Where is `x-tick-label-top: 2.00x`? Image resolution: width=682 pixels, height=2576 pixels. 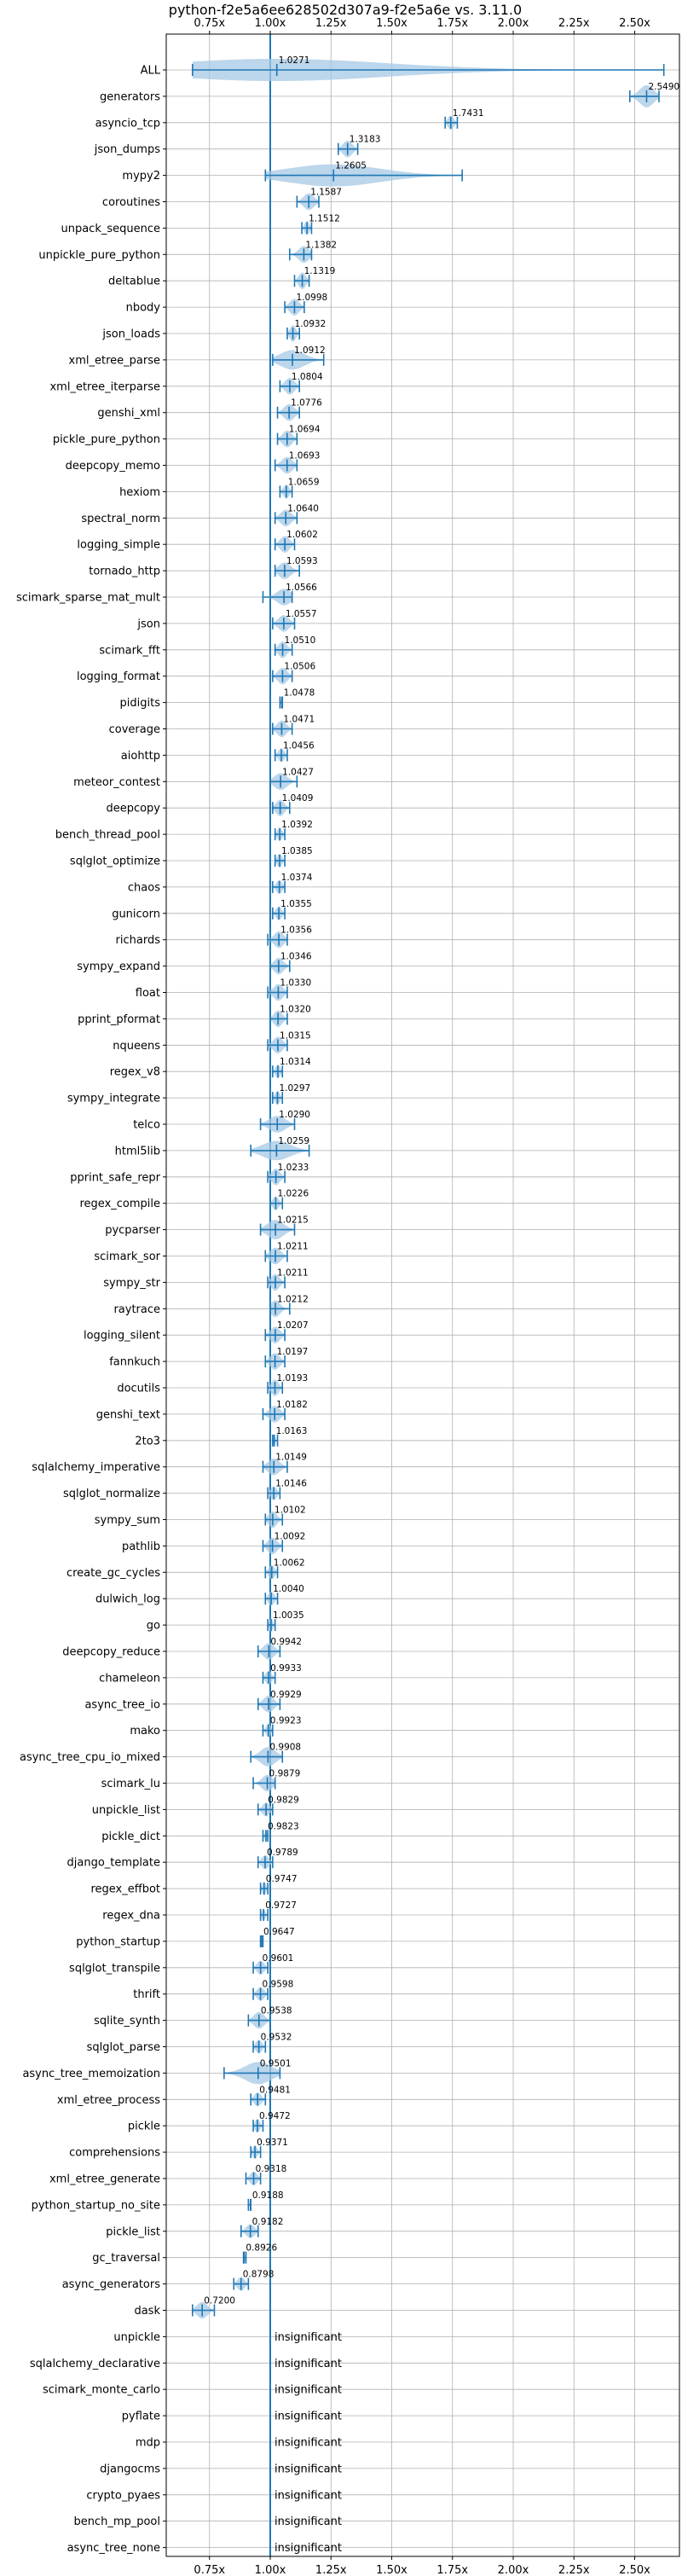 x-tick-label-top: 2.00x is located at coordinates (513, 23).